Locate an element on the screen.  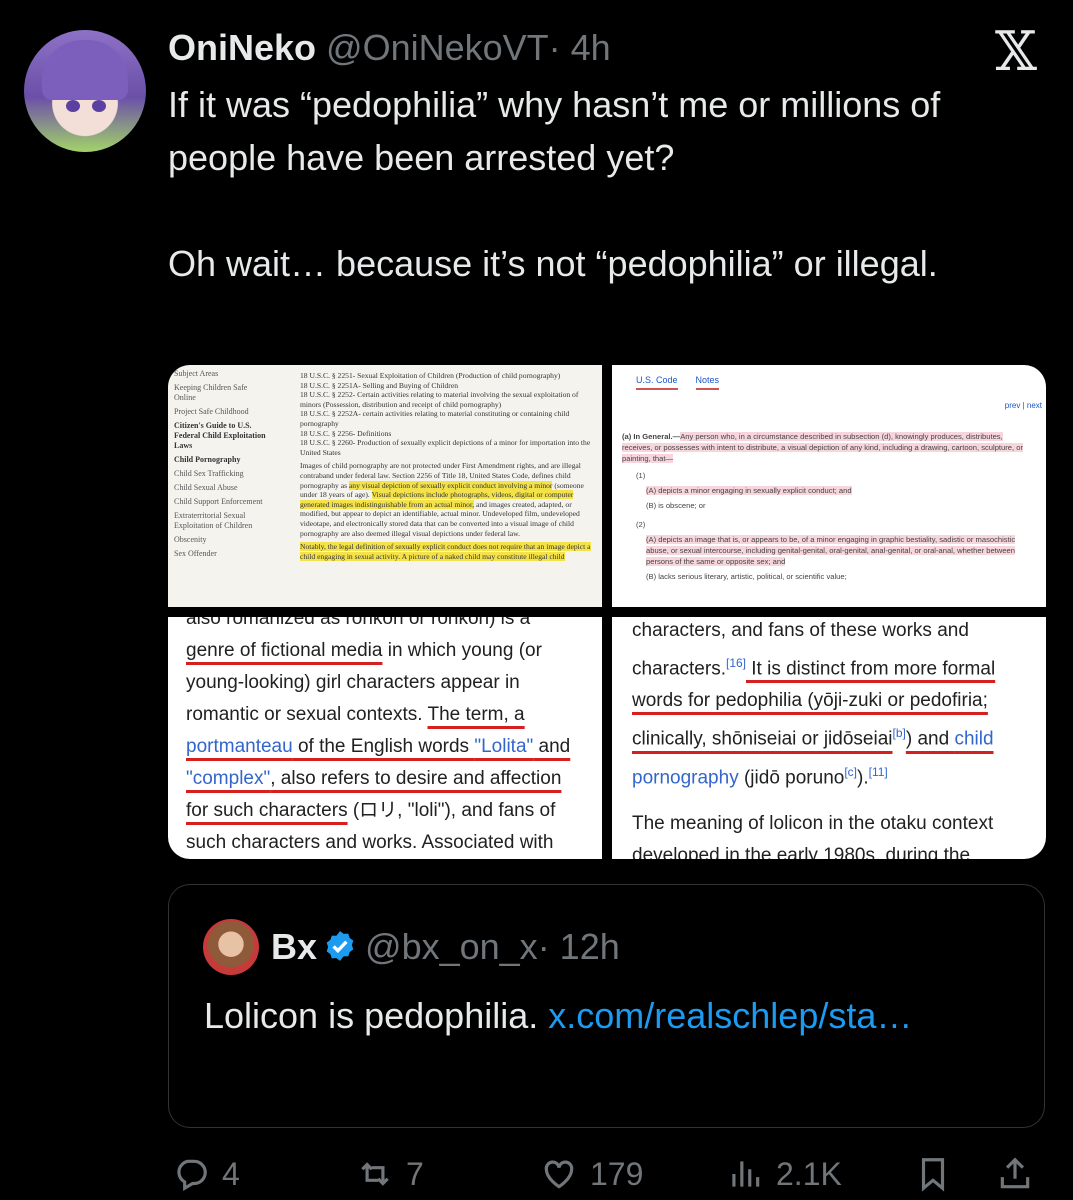
quote-author-avatar is located at coordinates (231, 947).